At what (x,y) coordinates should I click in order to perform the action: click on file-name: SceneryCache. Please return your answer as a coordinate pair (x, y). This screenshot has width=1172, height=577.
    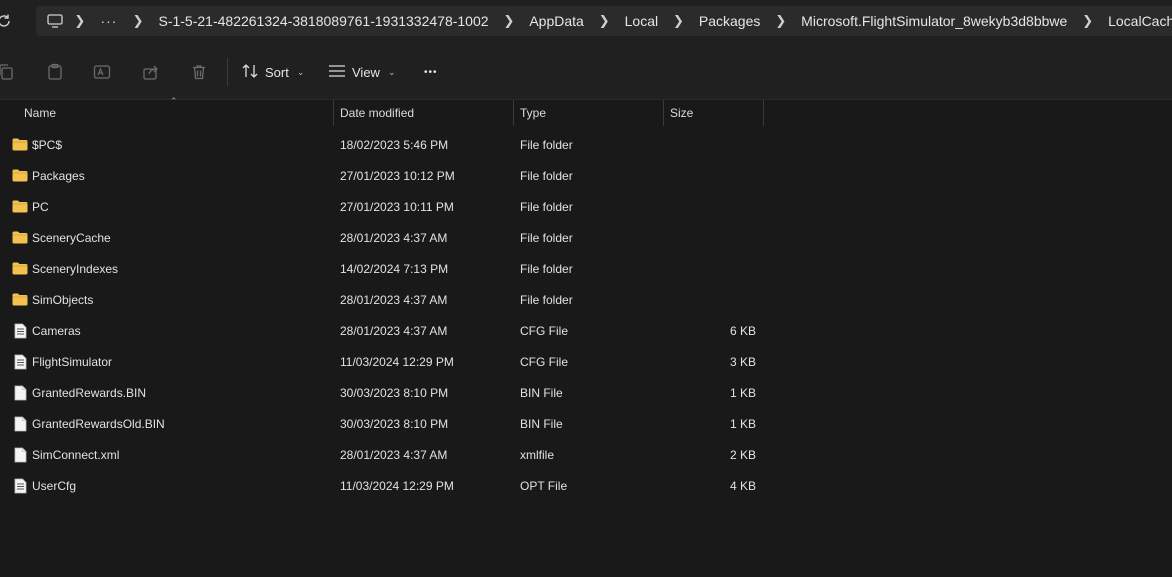
    Looking at the image, I should click on (71, 237).